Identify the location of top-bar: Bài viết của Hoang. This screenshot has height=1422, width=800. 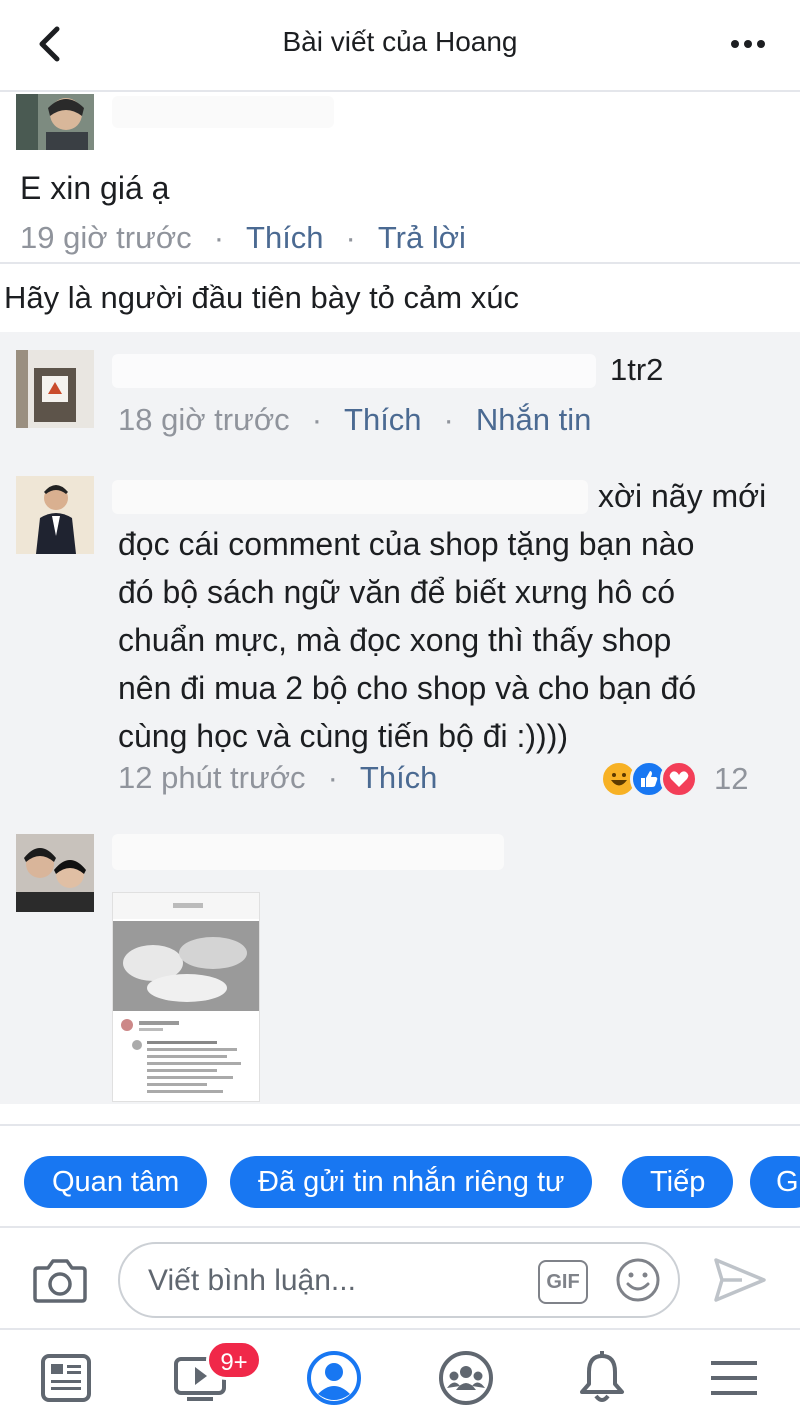
(400, 46).